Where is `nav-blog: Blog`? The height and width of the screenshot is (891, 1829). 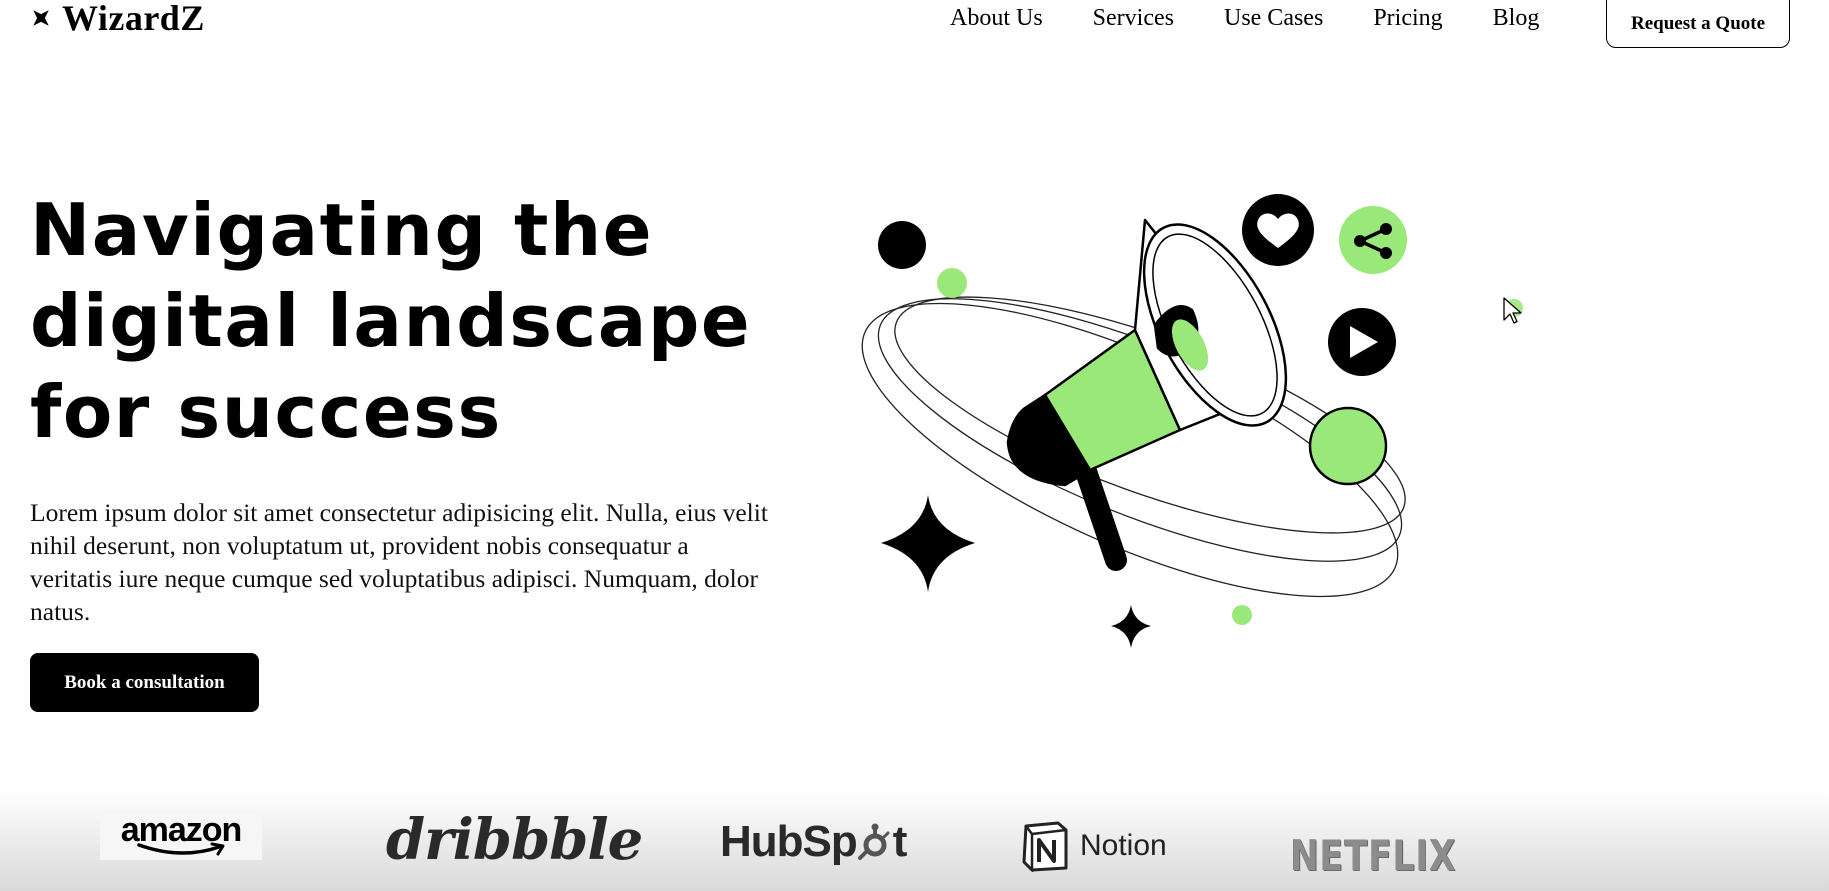 nav-blog: Blog is located at coordinates (1516, 18).